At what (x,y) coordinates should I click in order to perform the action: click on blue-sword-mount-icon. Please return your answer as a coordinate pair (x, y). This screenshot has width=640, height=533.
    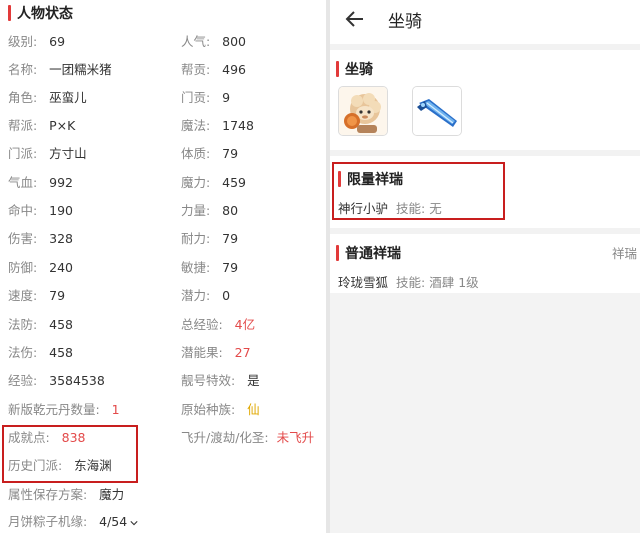
    Looking at the image, I should click on (437, 111).